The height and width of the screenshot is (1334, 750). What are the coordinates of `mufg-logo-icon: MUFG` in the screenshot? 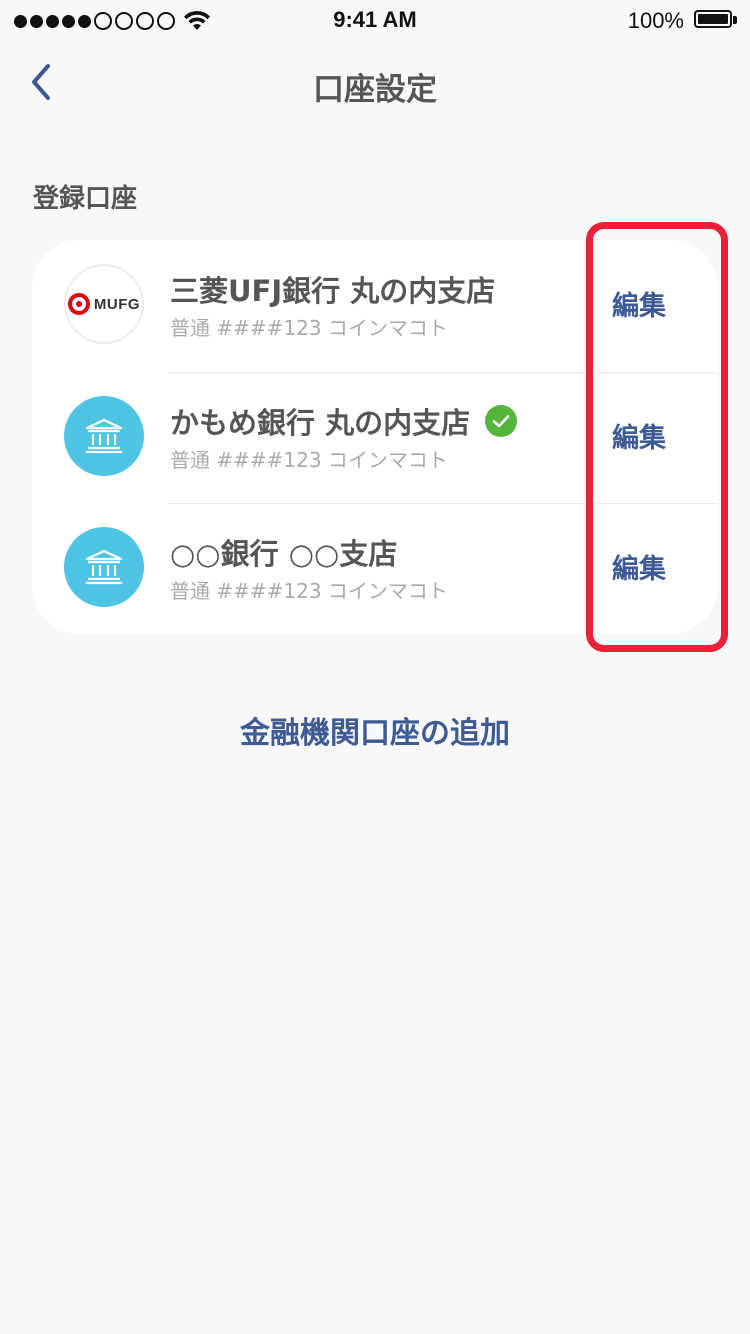 It's located at (104, 304).